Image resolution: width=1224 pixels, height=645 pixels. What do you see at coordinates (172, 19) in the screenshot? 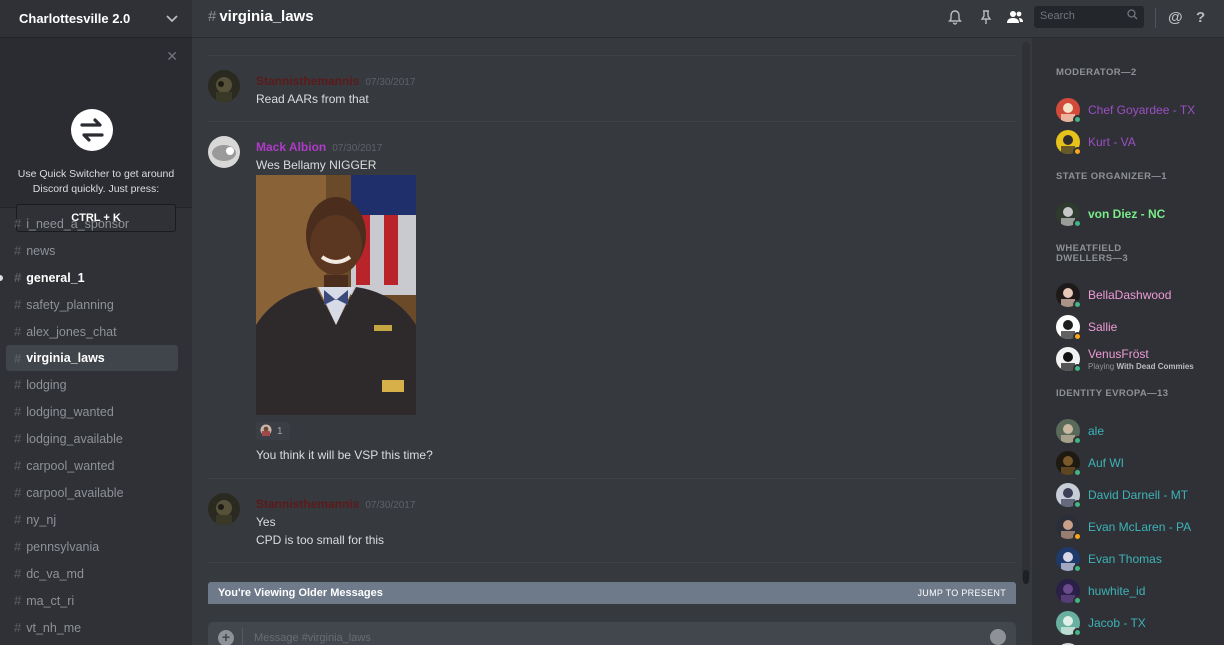
I see `chevron-down-icon` at bounding box center [172, 19].